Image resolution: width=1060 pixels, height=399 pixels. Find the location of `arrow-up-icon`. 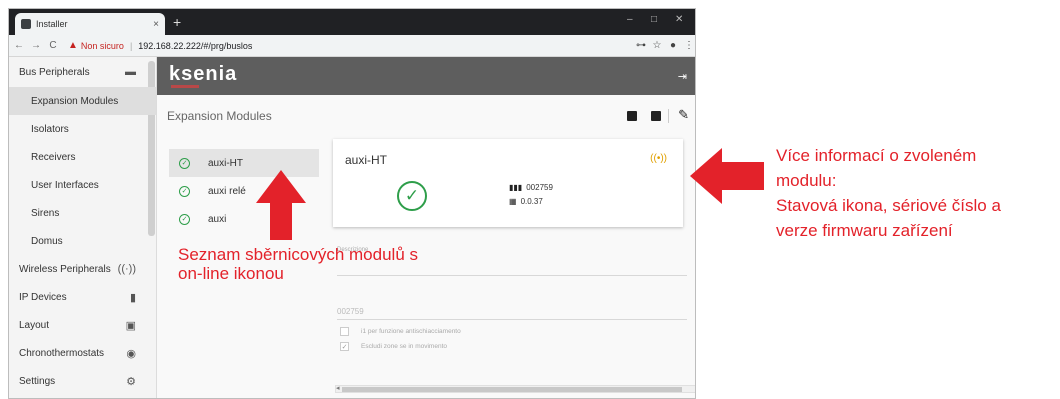

arrow-up-icon is located at coordinates (281, 205).